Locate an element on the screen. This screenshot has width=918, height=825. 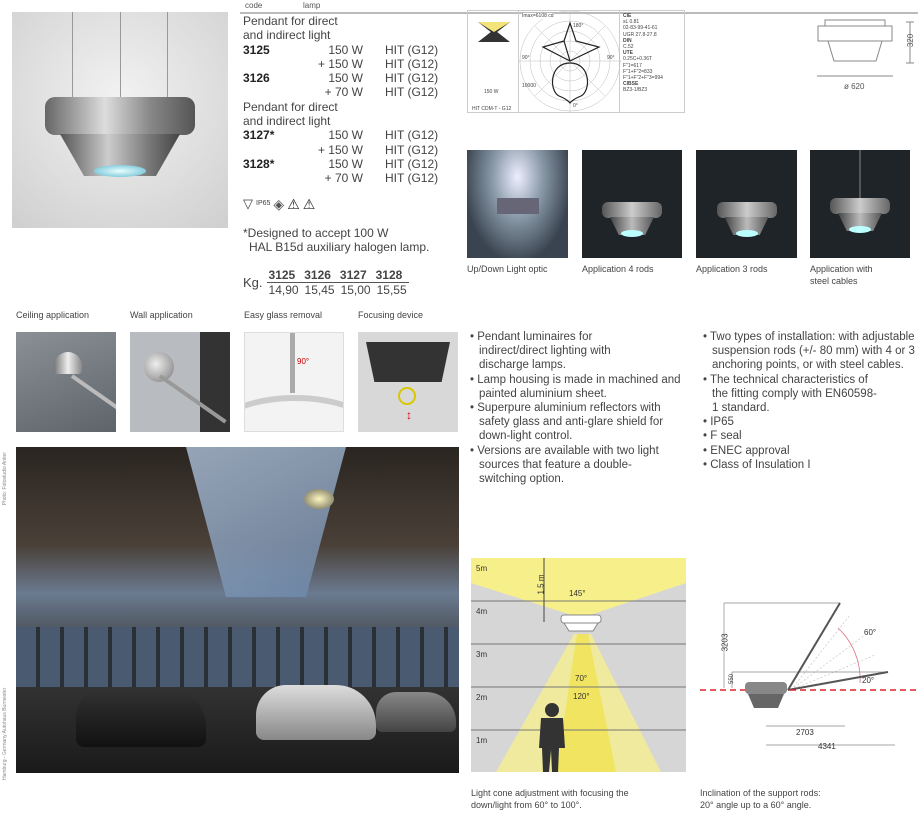
angle-70: 70° is located at coordinates (581, 678).